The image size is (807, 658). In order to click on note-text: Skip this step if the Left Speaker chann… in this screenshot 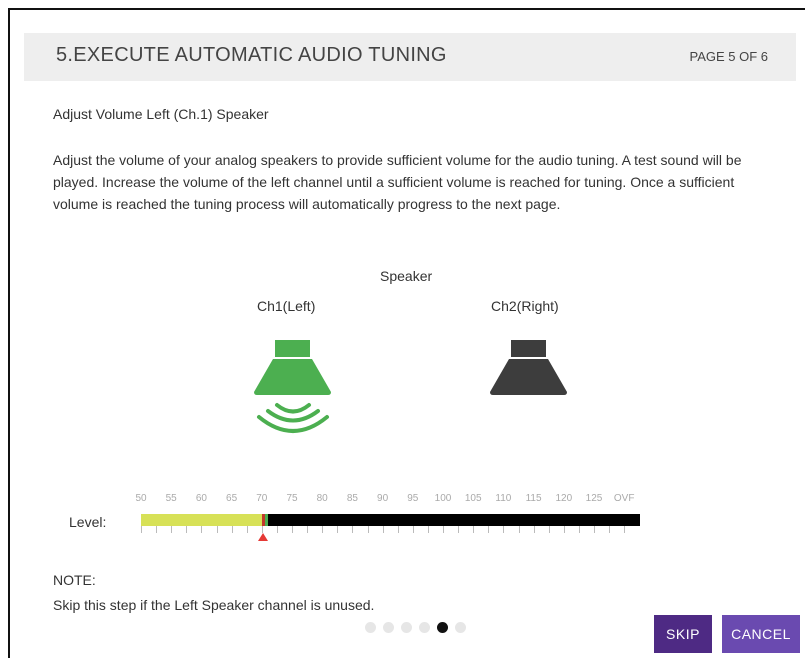, I will do `click(214, 605)`.